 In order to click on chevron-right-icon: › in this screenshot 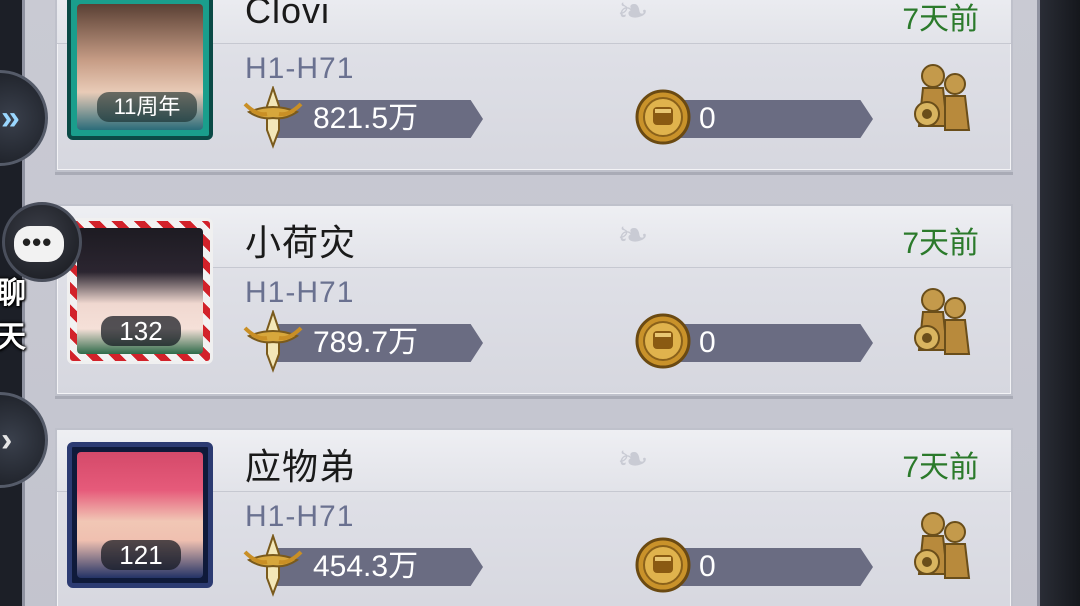, I will do `click(7, 440)`.